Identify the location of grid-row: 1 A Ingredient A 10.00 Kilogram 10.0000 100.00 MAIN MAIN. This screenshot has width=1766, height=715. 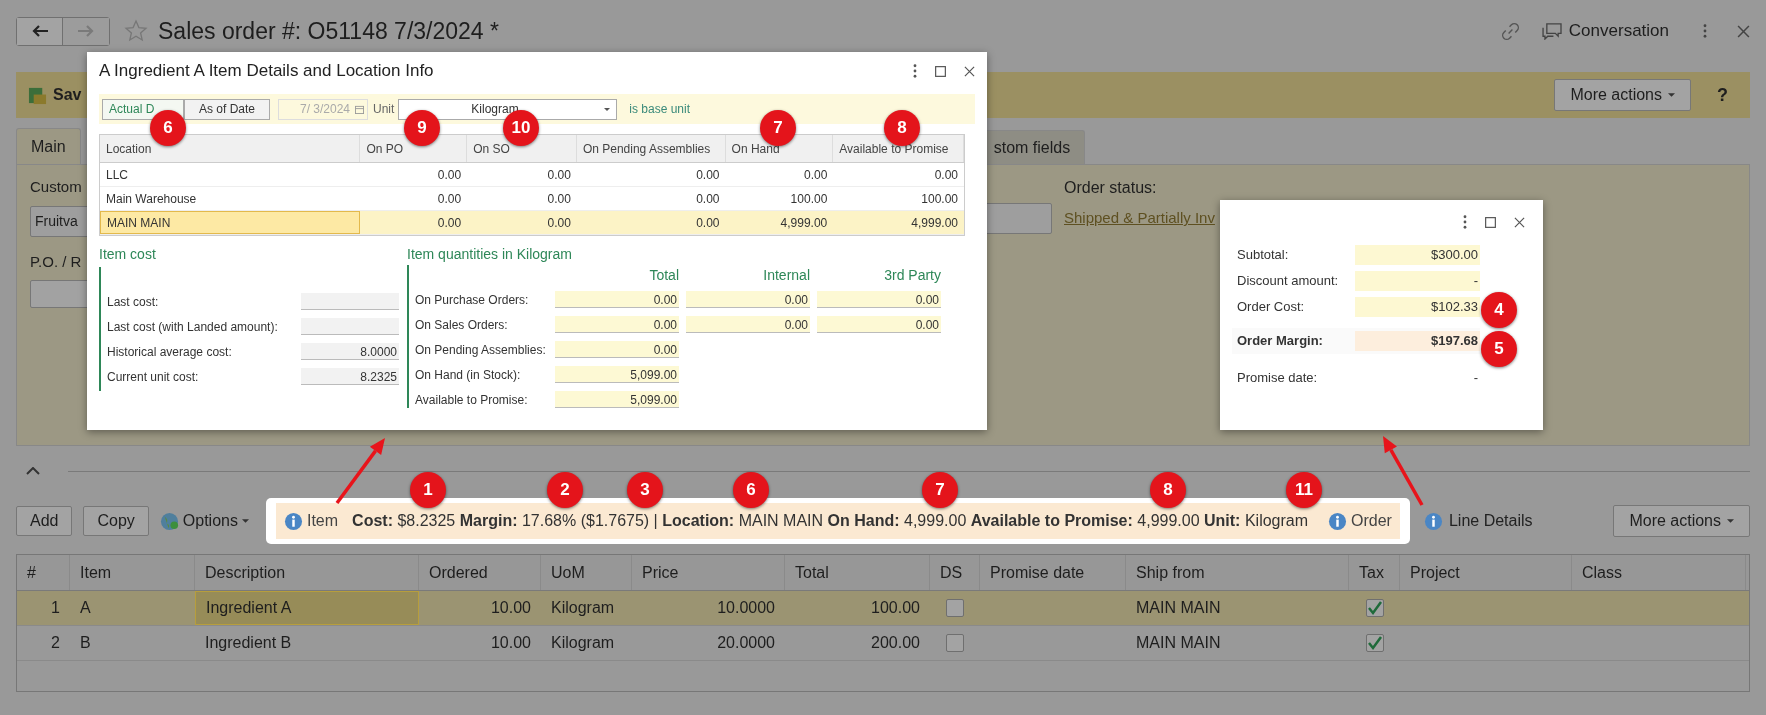
(883, 608).